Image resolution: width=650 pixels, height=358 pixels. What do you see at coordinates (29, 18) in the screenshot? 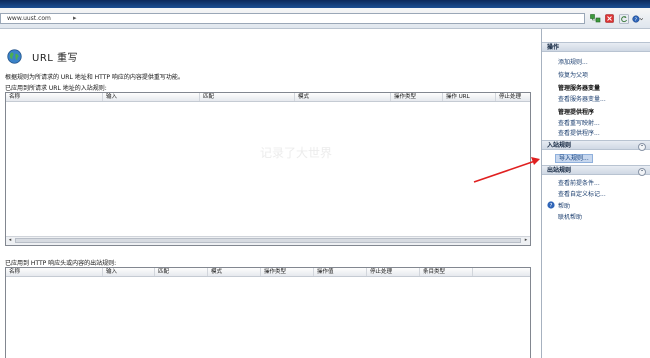
I see `address-text: www.uust.com` at bounding box center [29, 18].